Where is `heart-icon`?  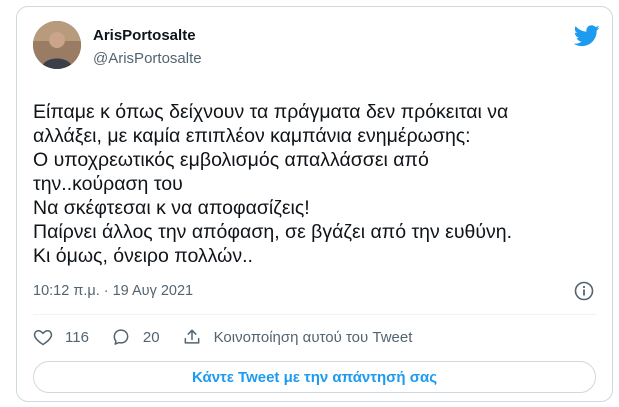 heart-icon is located at coordinates (43, 338).